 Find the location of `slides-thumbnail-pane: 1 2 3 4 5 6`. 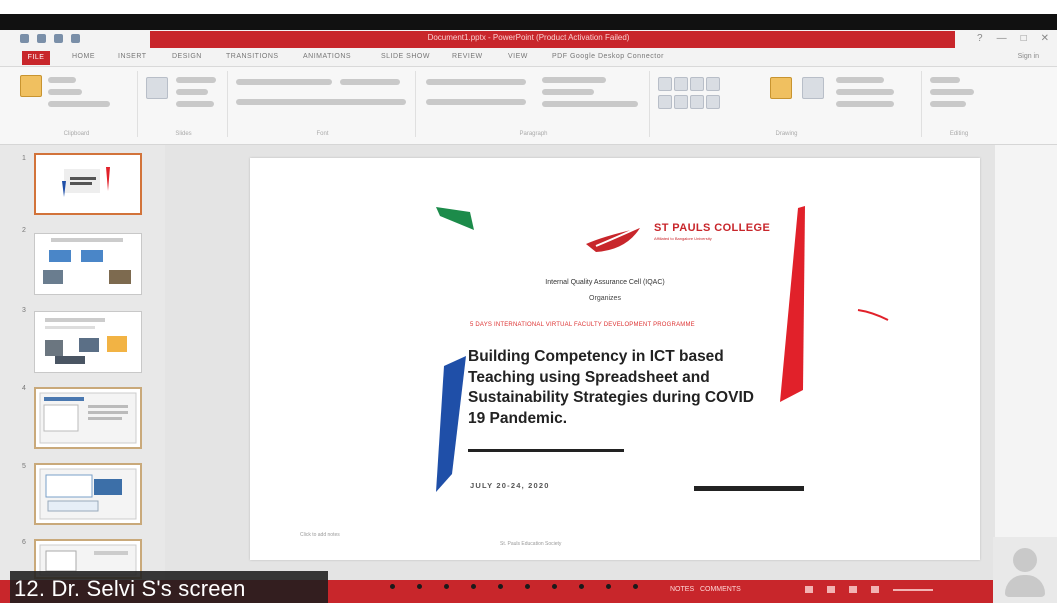

slides-thumbnail-pane: 1 2 3 4 5 6 is located at coordinates (82, 362).